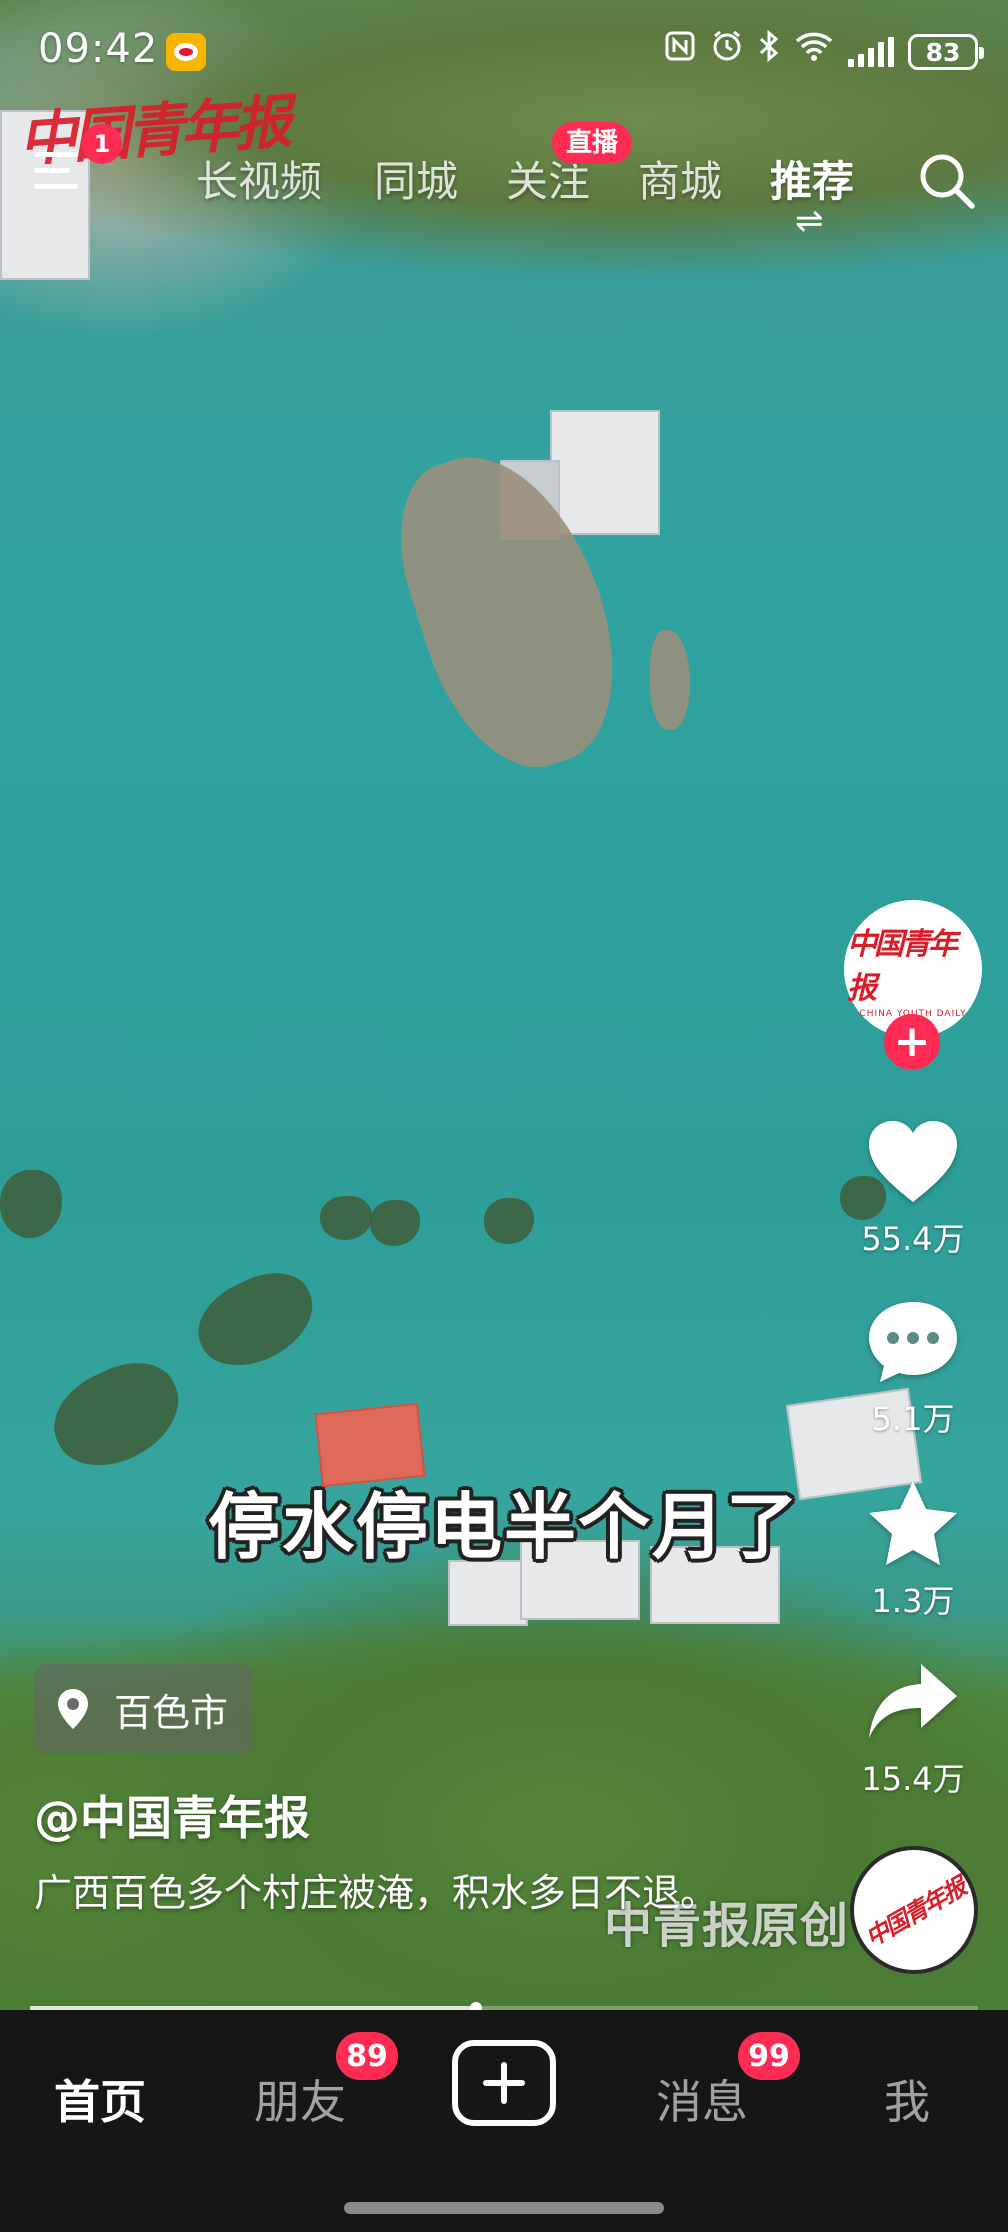 This screenshot has height=2232, width=1008. Describe the element at coordinates (171, 1712) in the screenshot. I see `location-label: 百色市` at that location.